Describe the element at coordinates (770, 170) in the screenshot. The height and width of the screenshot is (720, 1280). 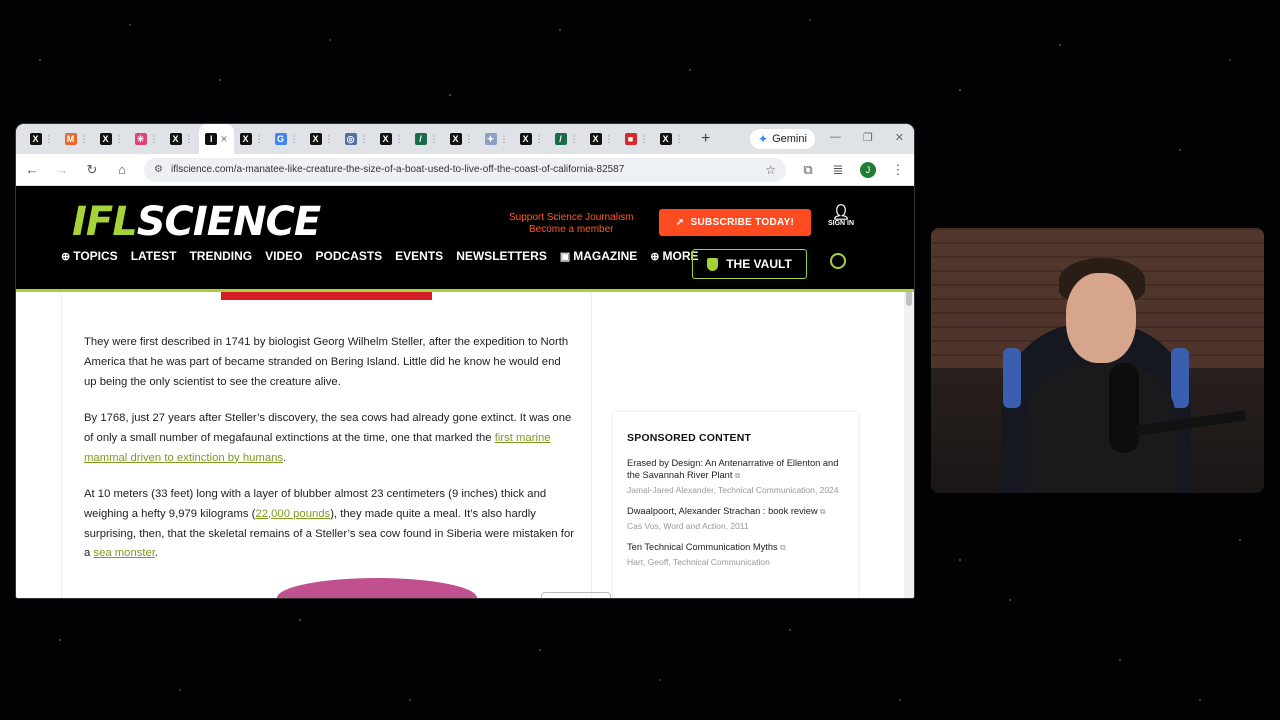
I see `bookmark-star-icon: ☆` at that location.